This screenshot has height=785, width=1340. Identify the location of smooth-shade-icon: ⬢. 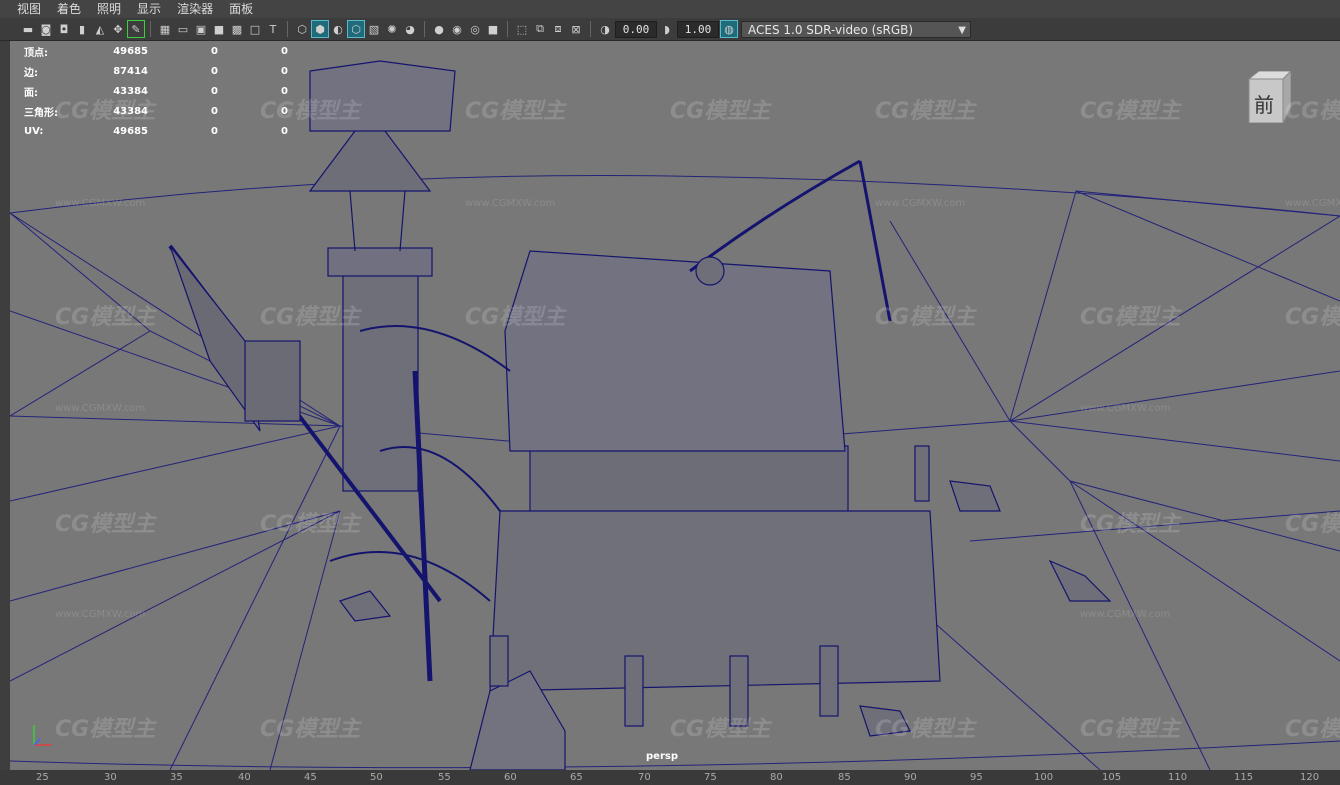
(320, 29).